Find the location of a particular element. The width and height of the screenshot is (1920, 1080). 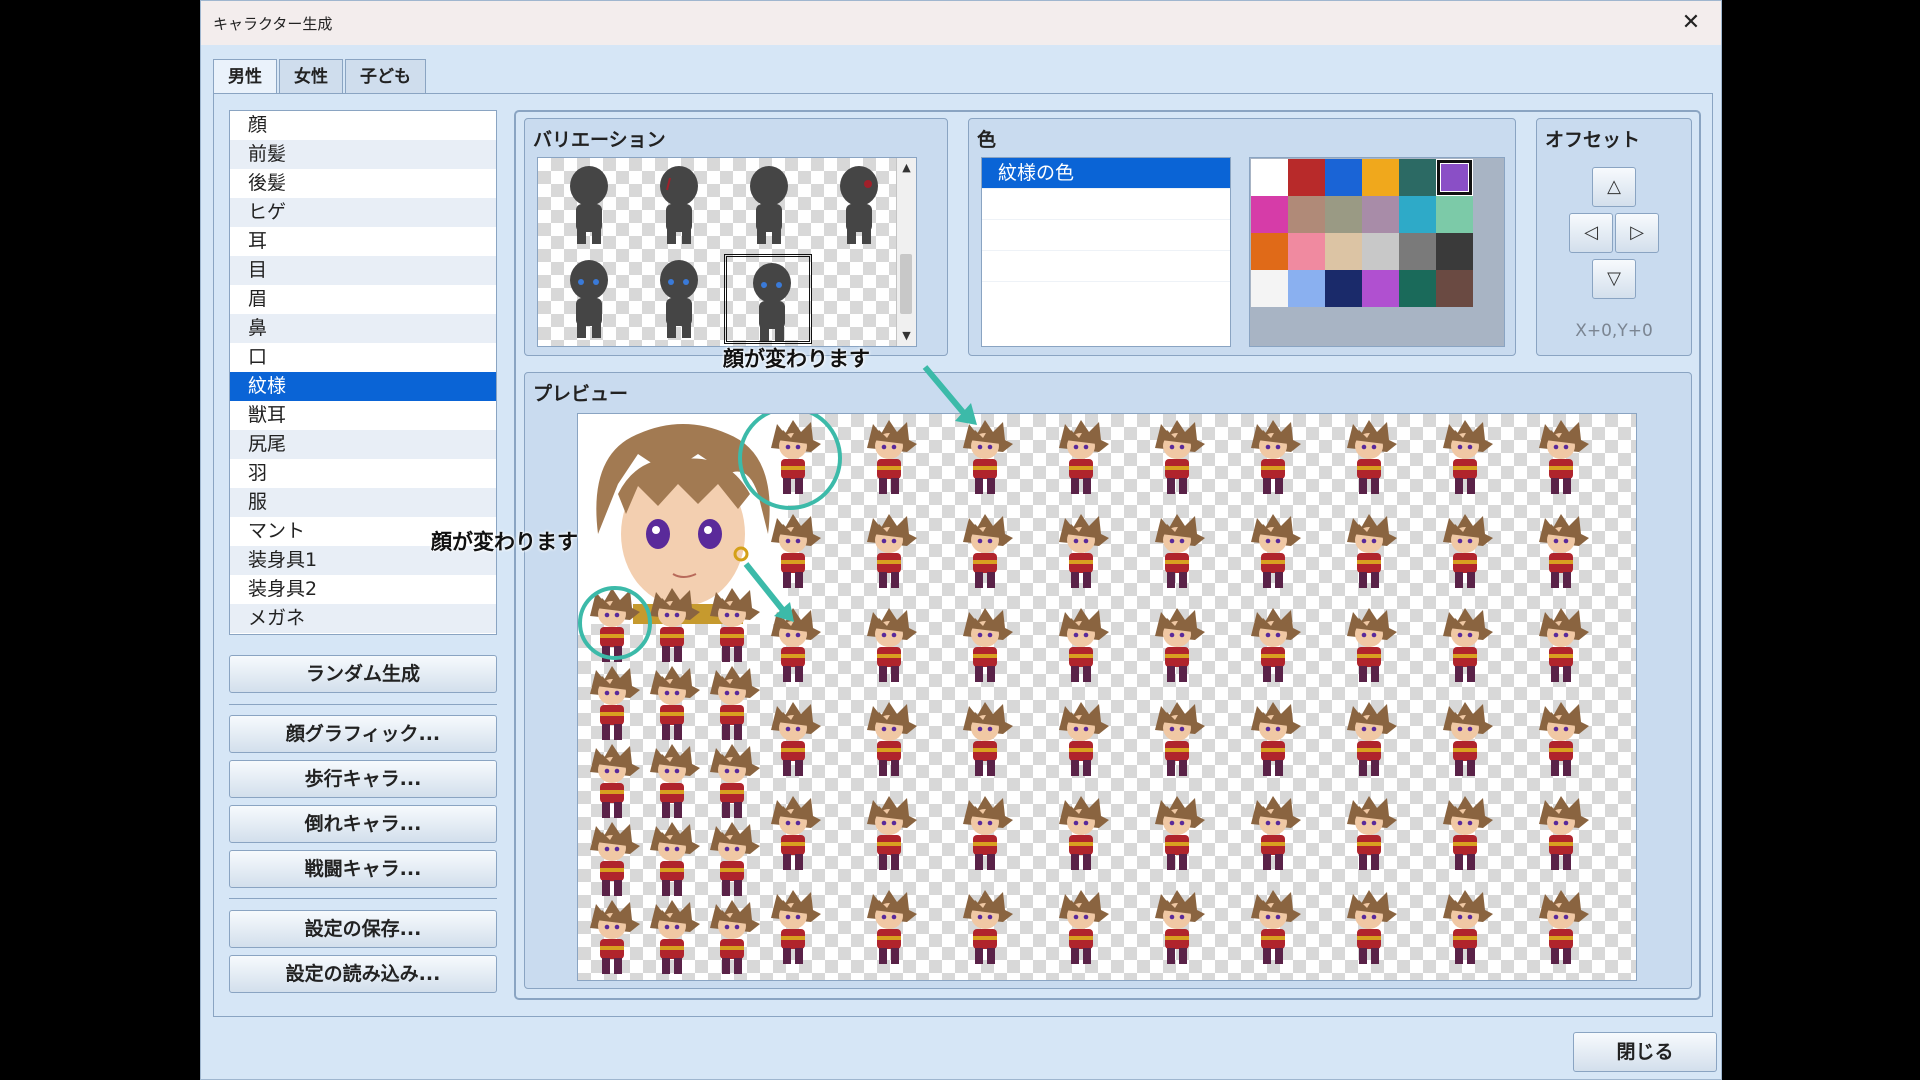

window-title: キャラクター生成 is located at coordinates (273, 23).